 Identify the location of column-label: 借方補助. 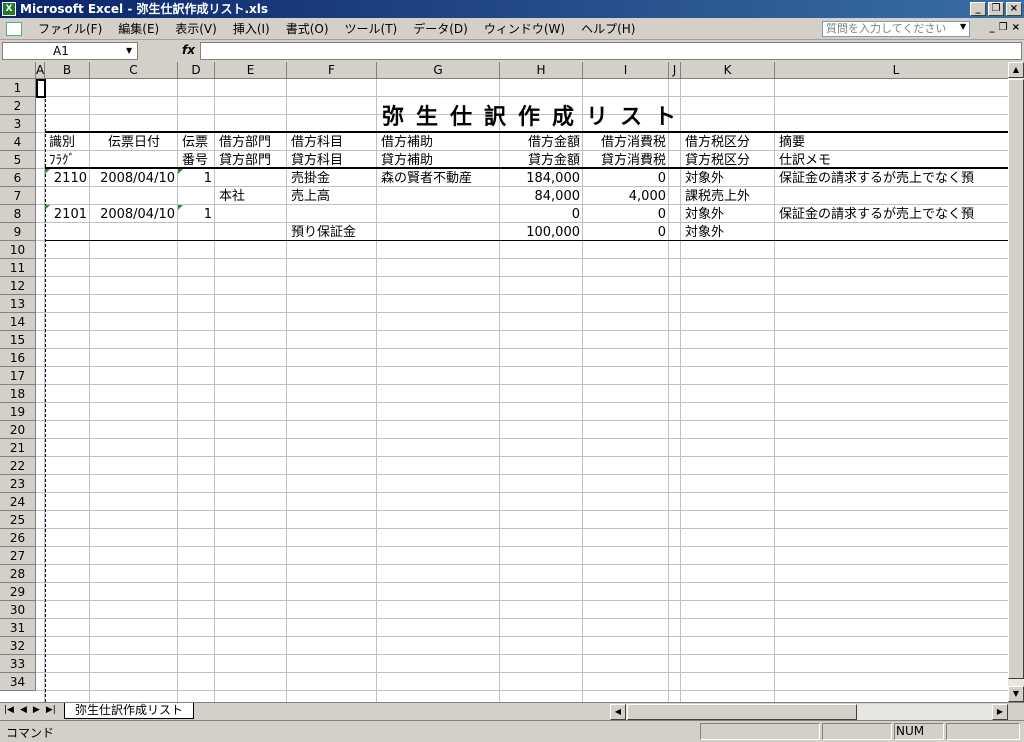
(438, 143).